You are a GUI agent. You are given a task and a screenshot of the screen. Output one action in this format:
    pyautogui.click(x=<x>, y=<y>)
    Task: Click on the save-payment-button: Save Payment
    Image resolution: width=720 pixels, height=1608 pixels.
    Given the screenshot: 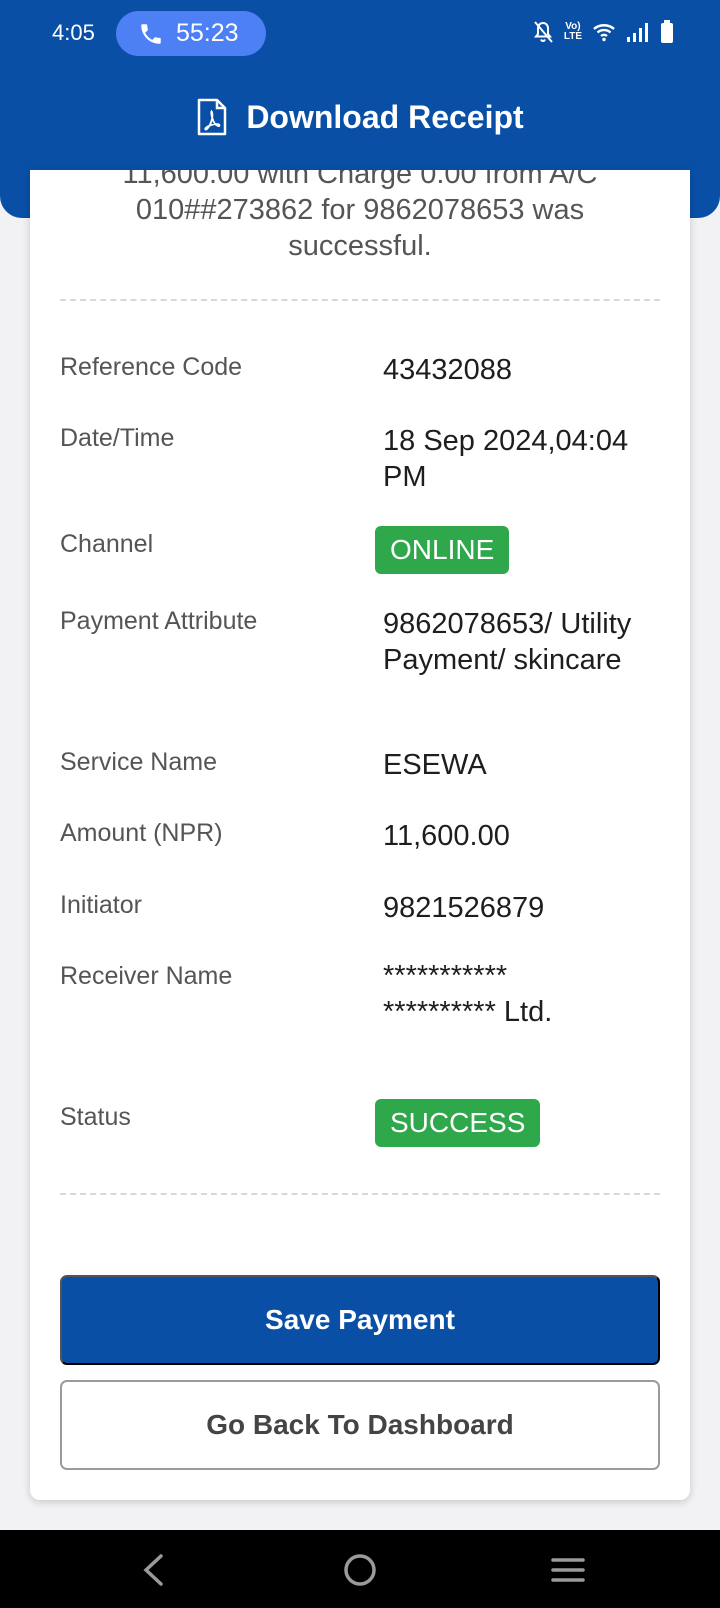 What is the action you would take?
    pyautogui.click(x=360, y=1320)
    